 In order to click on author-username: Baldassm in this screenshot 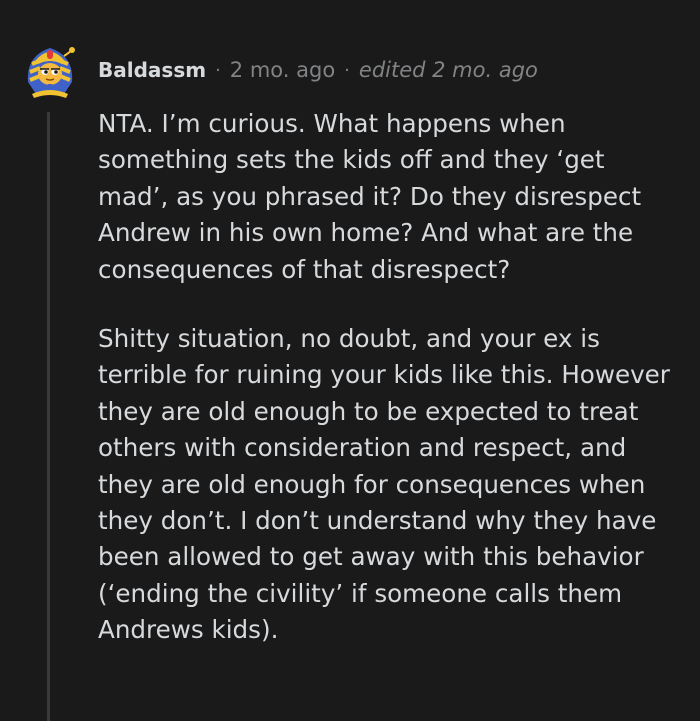, I will do `click(152, 70)`.